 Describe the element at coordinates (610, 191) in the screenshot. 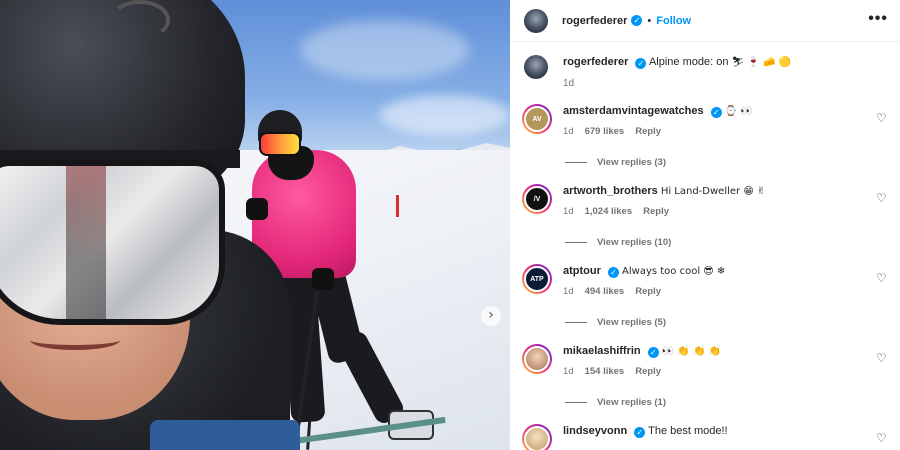

I see `commenter-username: artworth_brothers` at that location.